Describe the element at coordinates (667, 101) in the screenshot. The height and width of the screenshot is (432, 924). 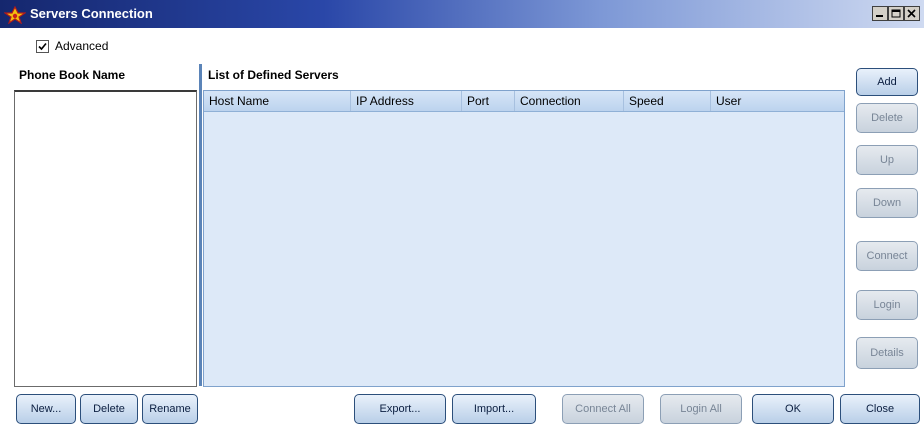
I see `column-header-speed: Speed` at that location.